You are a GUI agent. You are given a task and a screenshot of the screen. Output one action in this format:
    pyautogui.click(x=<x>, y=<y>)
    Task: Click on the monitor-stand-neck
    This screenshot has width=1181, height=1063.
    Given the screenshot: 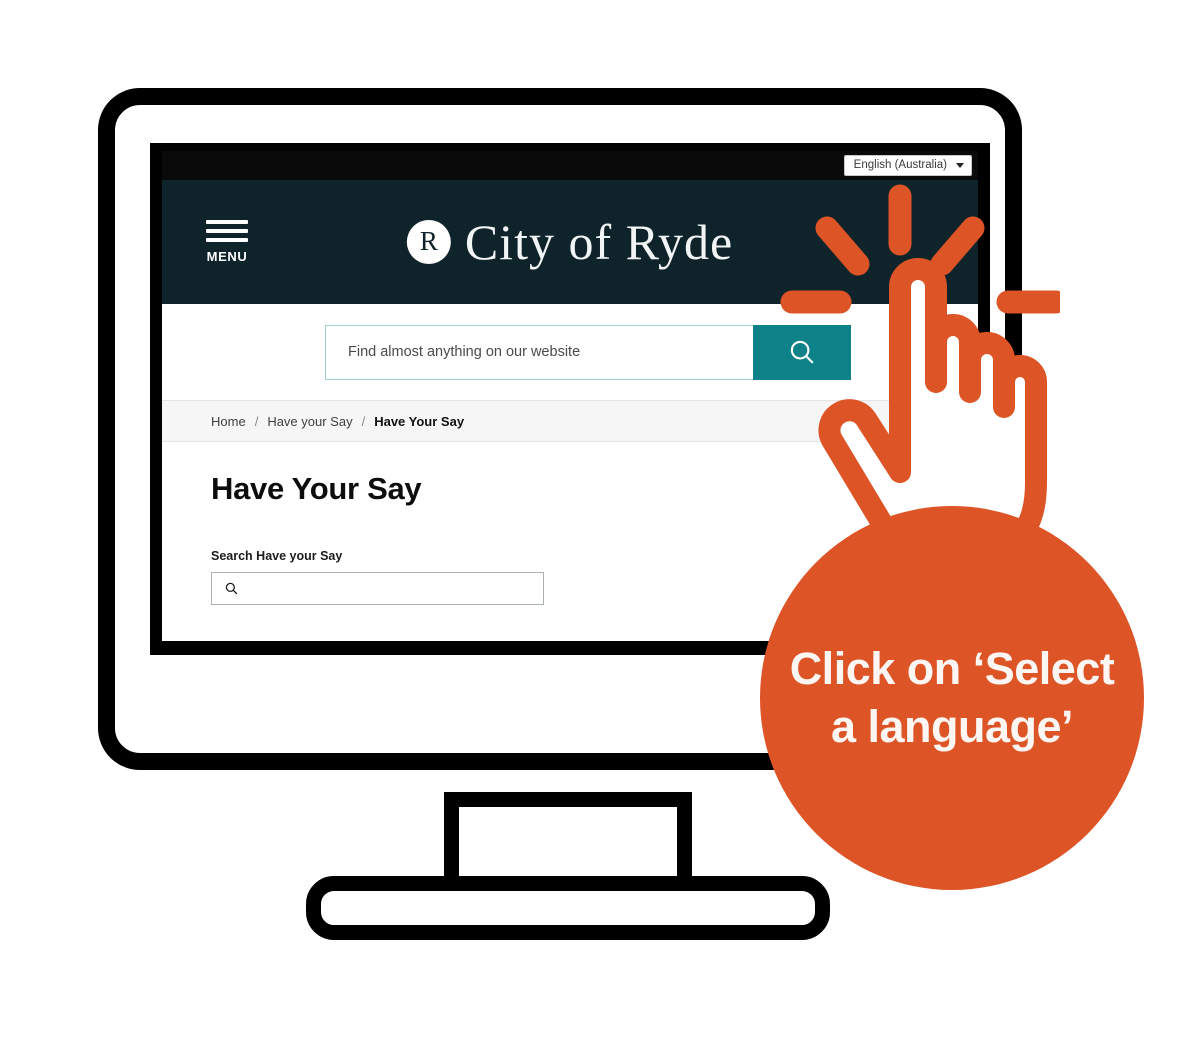 What is the action you would take?
    pyautogui.click(x=568, y=840)
    